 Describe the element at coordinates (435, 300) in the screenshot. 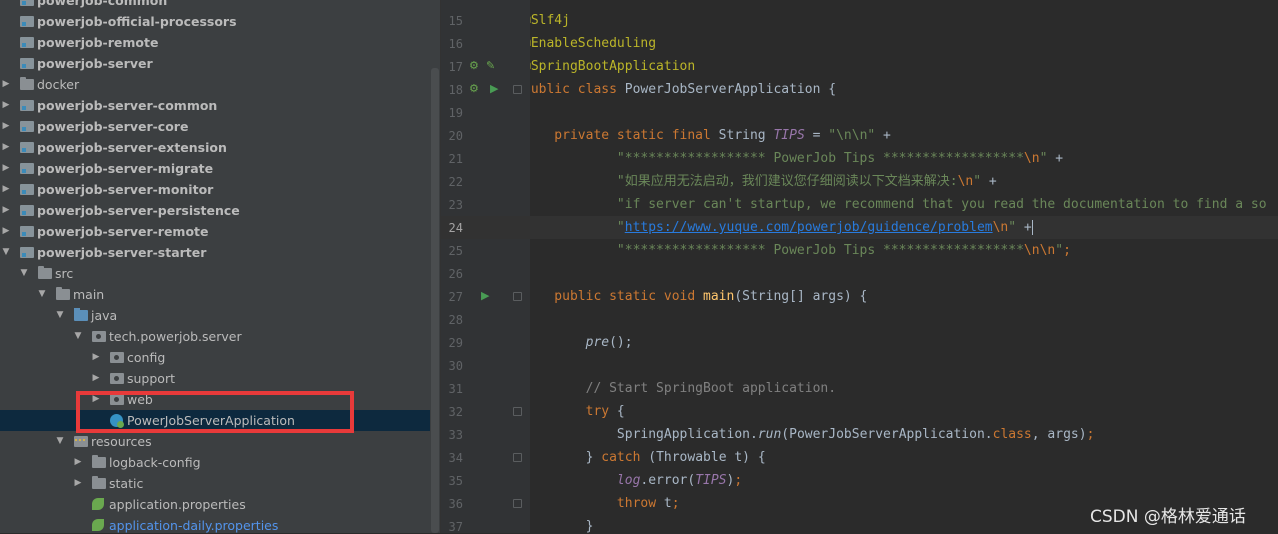

I see `scrollbar-thumb` at that location.